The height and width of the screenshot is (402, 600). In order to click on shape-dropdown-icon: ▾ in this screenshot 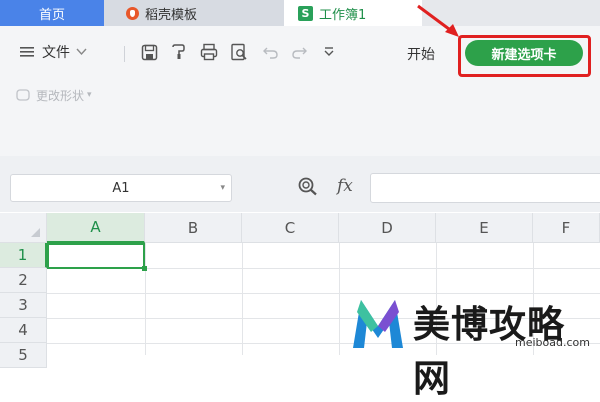, I will do `click(89, 95)`.